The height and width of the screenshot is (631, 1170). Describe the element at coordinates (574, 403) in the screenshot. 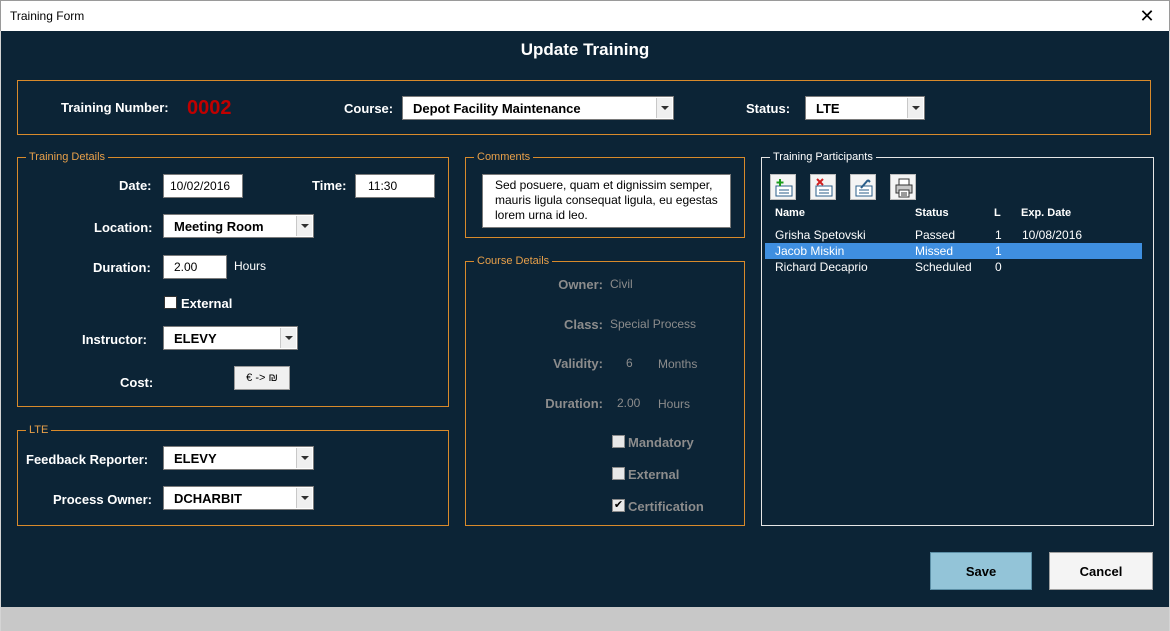

I see `course-duration-label: Duration:` at that location.